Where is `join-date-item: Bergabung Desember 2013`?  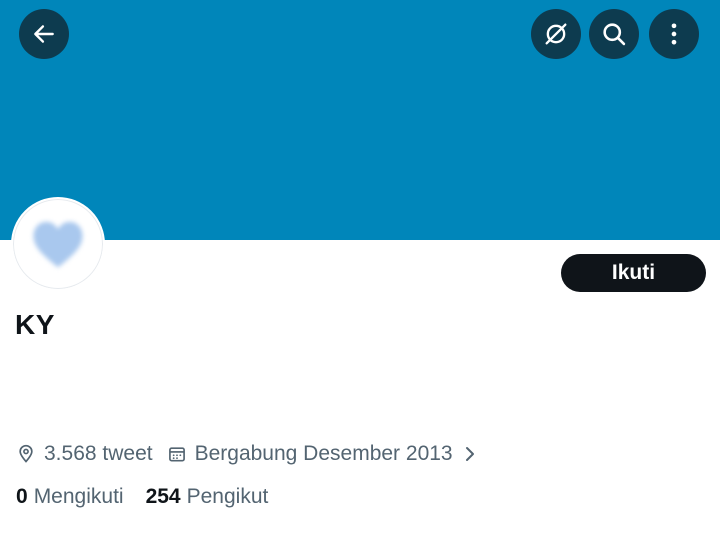 join-date-item: Bergabung Desember 2013 is located at coordinates (326, 454).